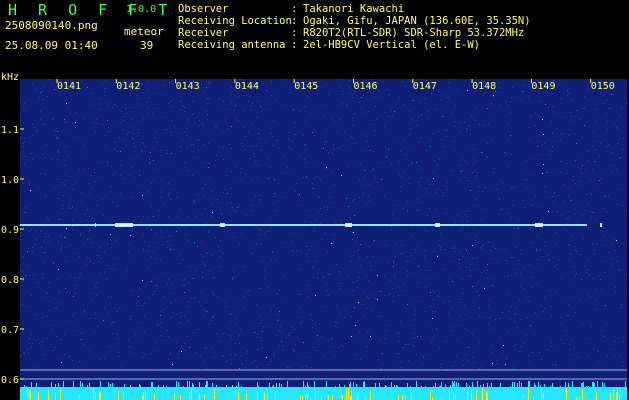 The height and width of the screenshot is (400, 629). I want to click on x-axis-label: 0141, so click(69, 86).